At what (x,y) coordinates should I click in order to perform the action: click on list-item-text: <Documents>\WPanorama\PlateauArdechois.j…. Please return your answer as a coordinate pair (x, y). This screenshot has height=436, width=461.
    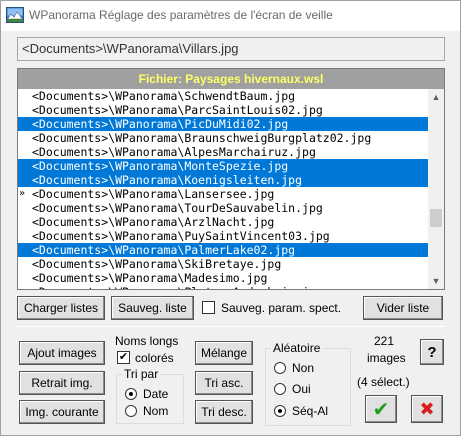
    Looking at the image, I should click on (177, 287).